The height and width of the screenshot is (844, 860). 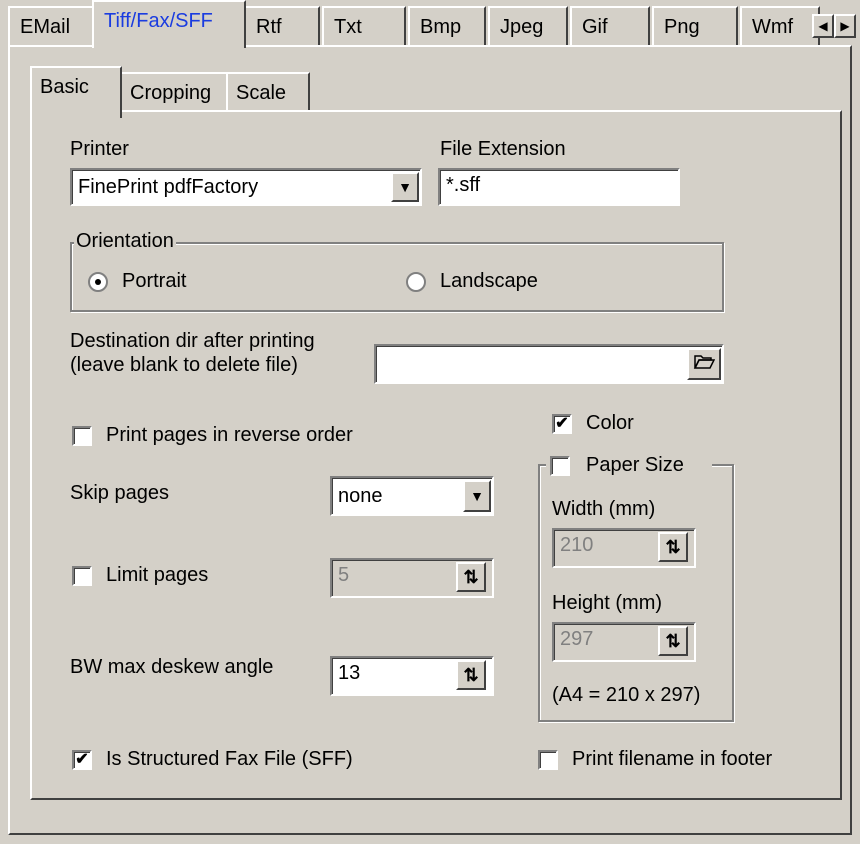 I want to click on printer-label: Printer, so click(x=99, y=149).